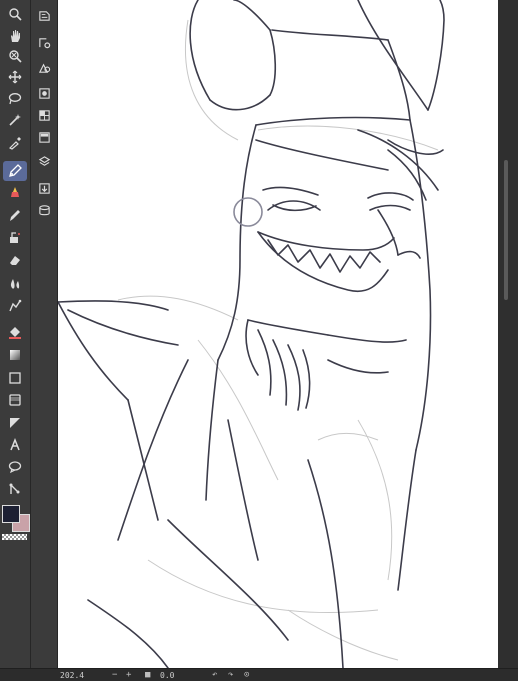 The image size is (518, 681). What do you see at coordinates (147, 675) in the screenshot?
I see `fit-view-icon: ■` at bounding box center [147, 675].